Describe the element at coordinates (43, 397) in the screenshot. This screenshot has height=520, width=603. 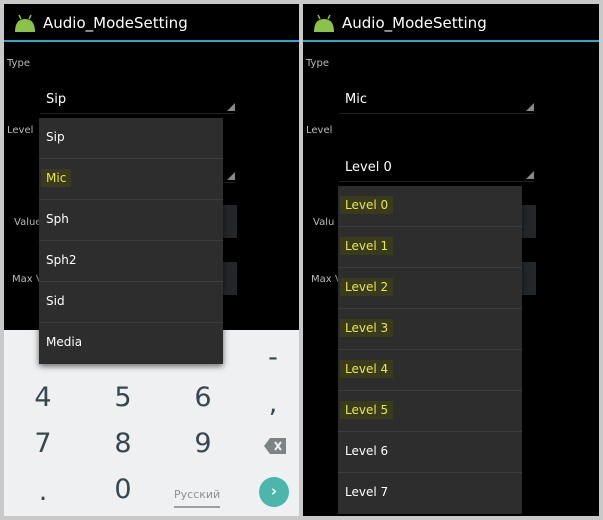
I see `key-4: 4` at that location.